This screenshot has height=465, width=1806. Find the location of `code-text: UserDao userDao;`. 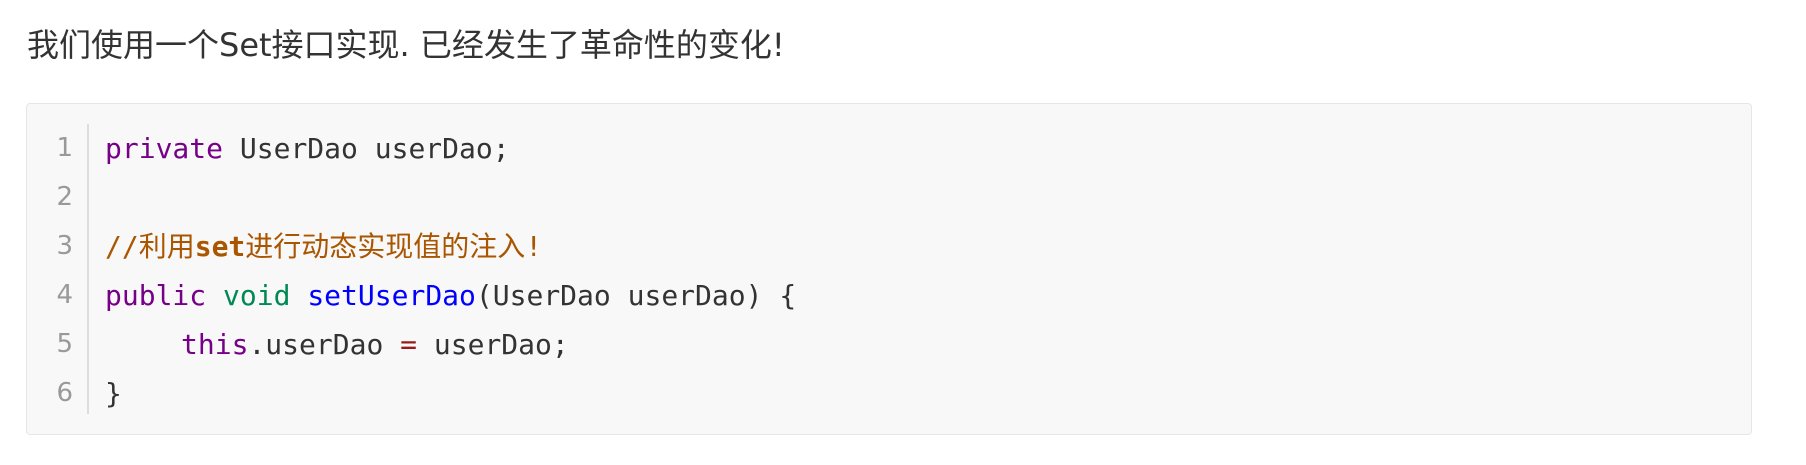

code-text: UserDao userDao; is located at coordinates (366, 148).